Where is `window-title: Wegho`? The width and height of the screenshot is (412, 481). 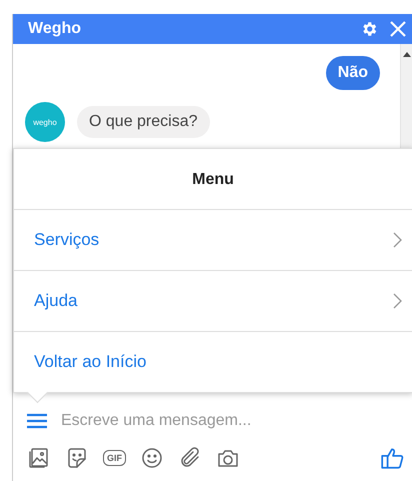 window-title: Wegho is located at coordinates (55, 29).